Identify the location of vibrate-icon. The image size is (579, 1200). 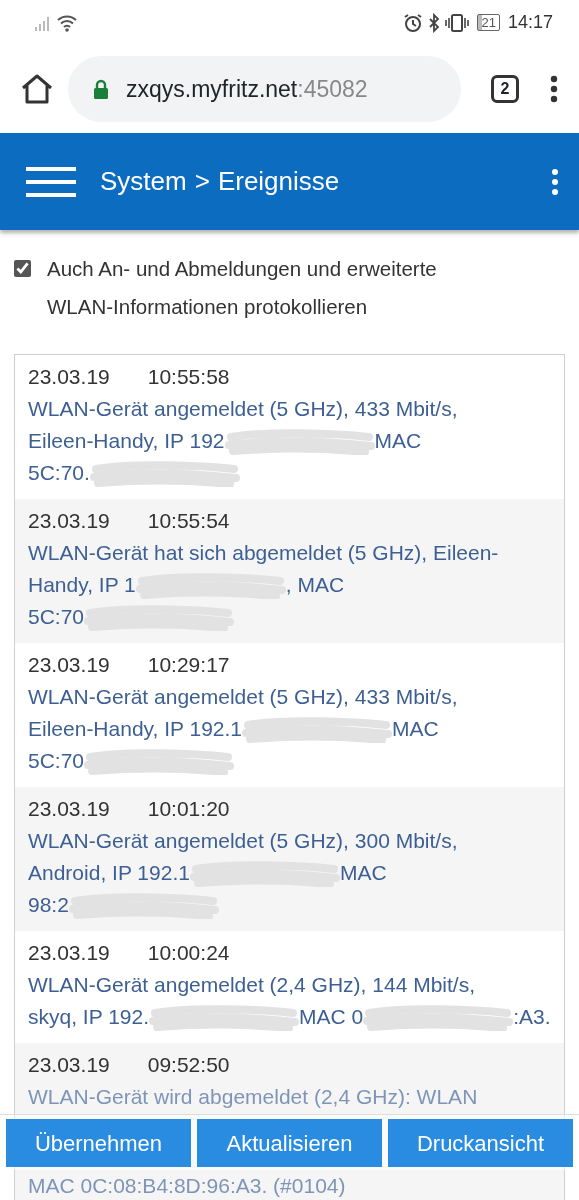
(457, 22).